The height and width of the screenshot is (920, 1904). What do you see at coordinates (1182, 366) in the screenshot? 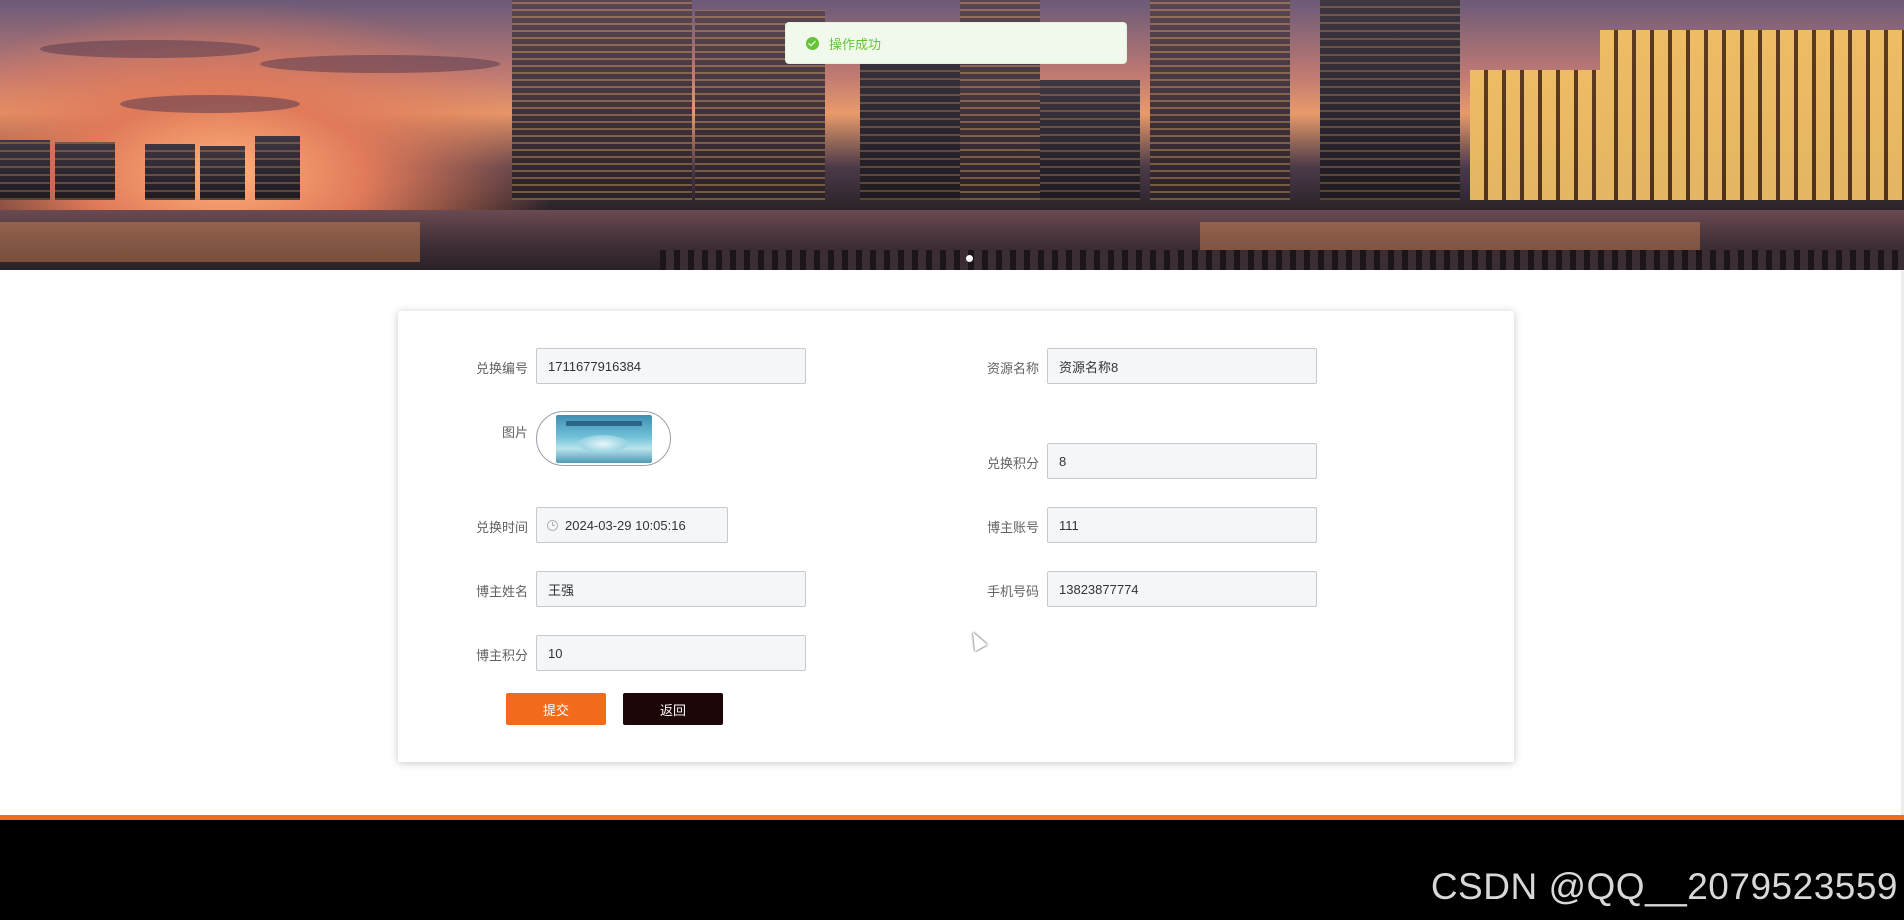
I see `resource-name-input: 资源名称8` at bounding box center [1182, 366].